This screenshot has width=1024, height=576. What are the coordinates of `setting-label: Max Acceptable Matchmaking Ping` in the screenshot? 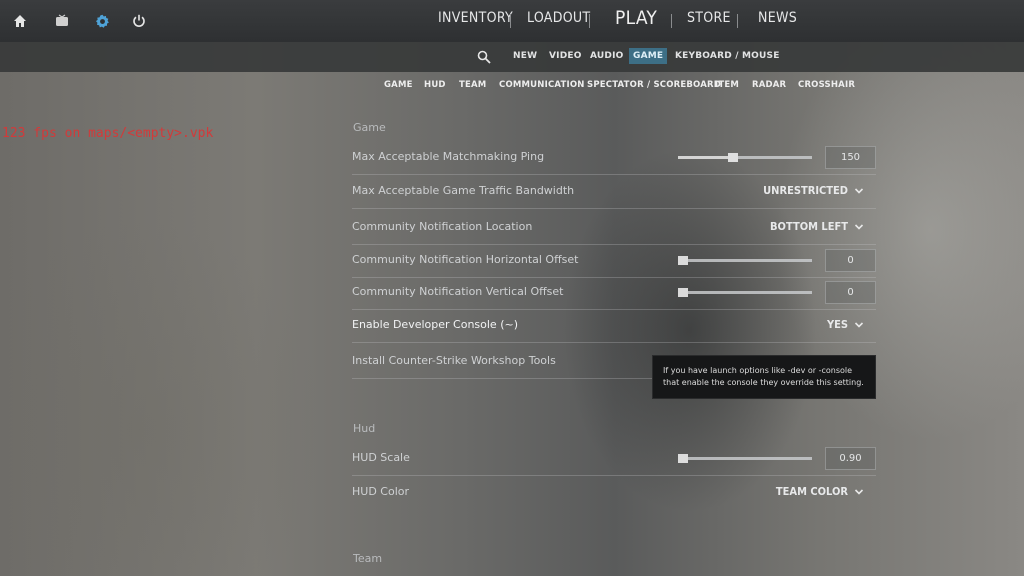 It's located at (448, 156).